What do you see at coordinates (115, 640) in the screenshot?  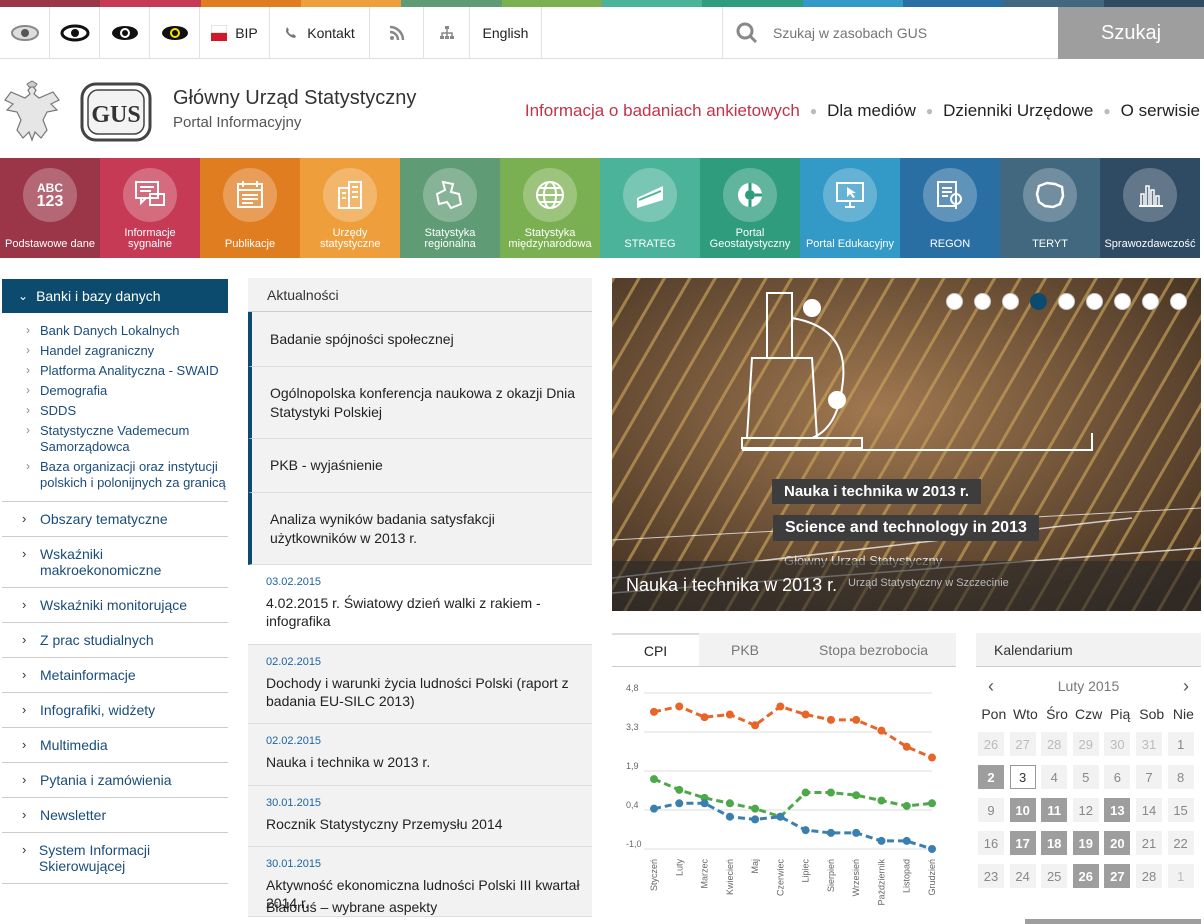 I see `sidebar-item-studies: › Z prac studialnych` at bounding box center [115, 640].